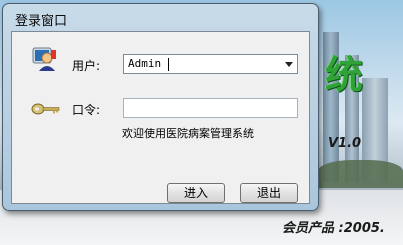 This screenshot has width=403, height=245. What do you see at coordinates (269, 193) in the screenshot?
I see `exit-button: 退出` at bounding box center [269, 193].